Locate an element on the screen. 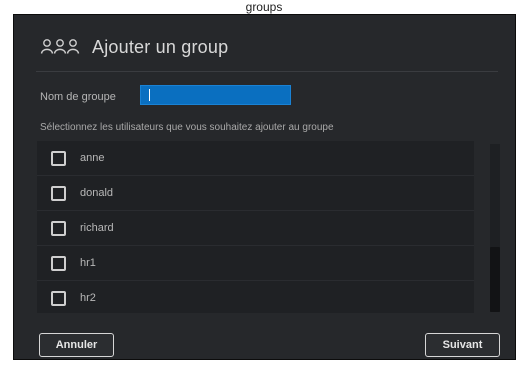 This screenshot has height=368, width=528. user-list-item: hr2 is located at coordinates (255, 297).